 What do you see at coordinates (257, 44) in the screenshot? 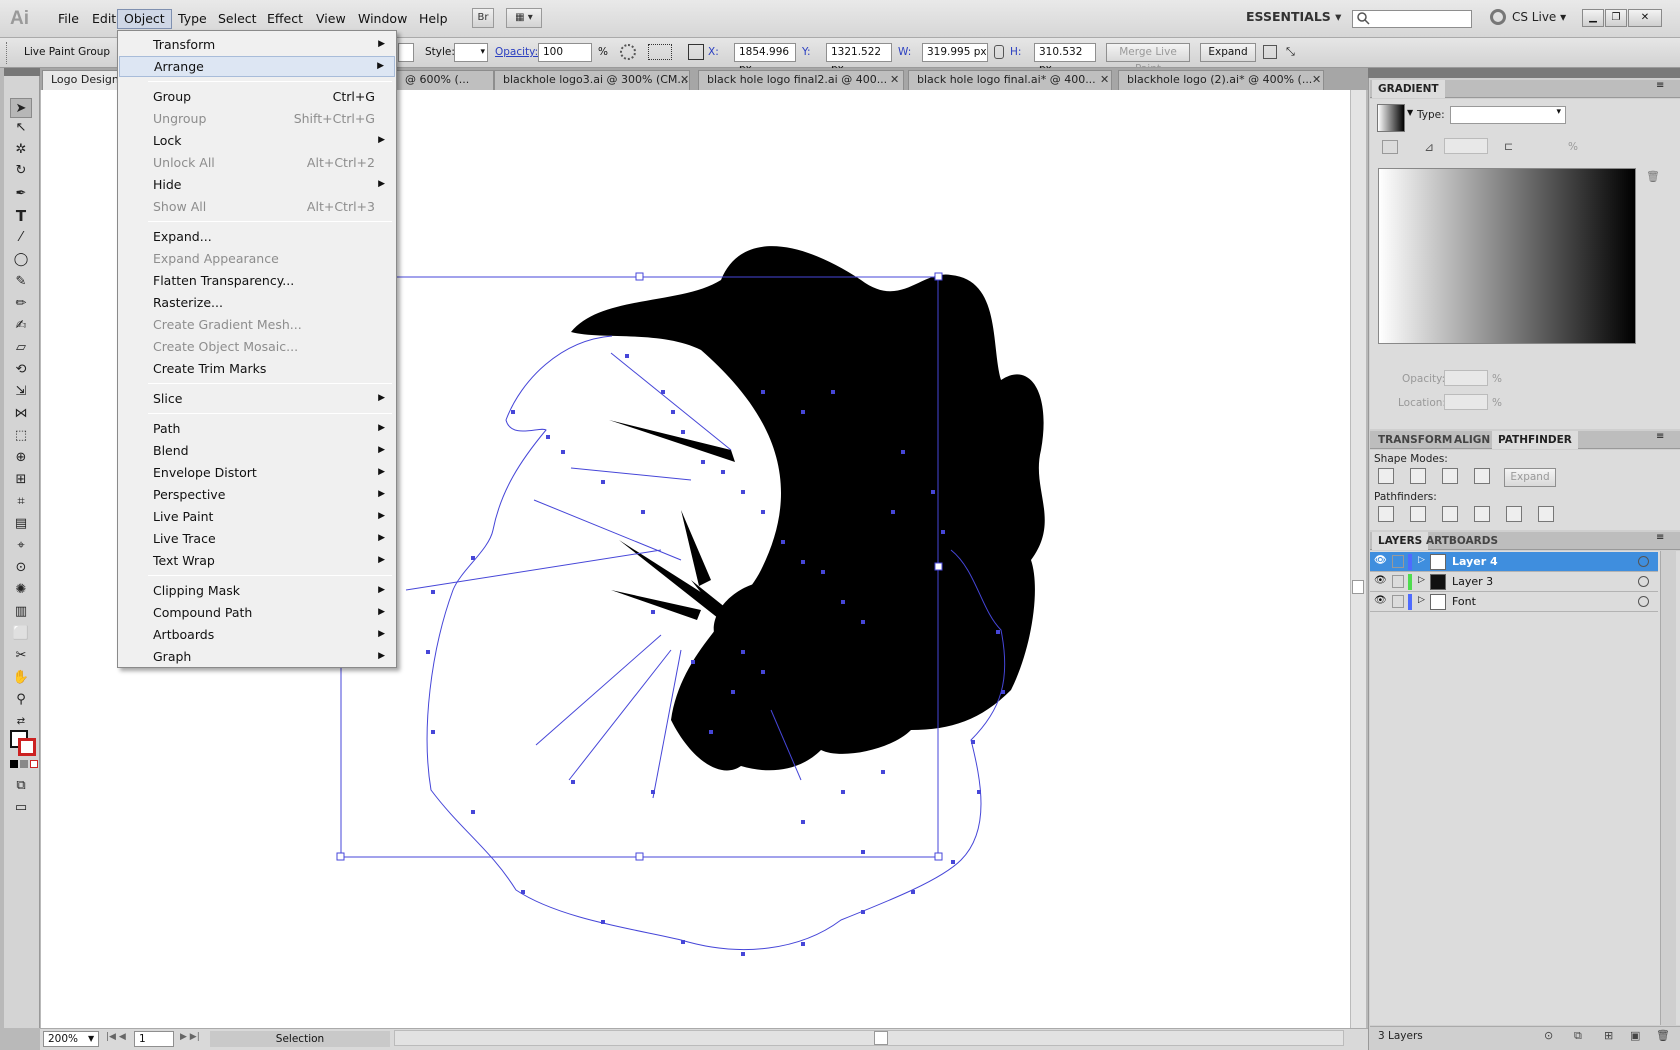
I see `menu-item-transform: Transform ▶` at bounding box center [257, 44].